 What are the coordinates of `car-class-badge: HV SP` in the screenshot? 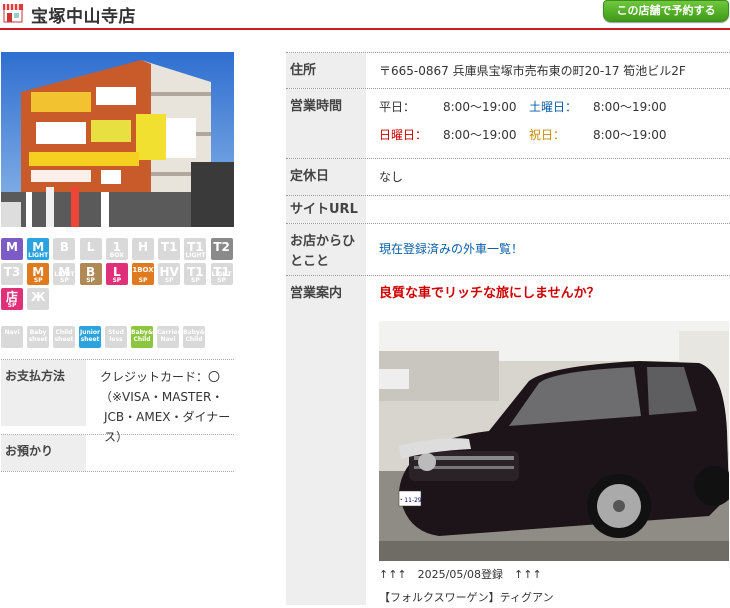 It's located at (169, 274).